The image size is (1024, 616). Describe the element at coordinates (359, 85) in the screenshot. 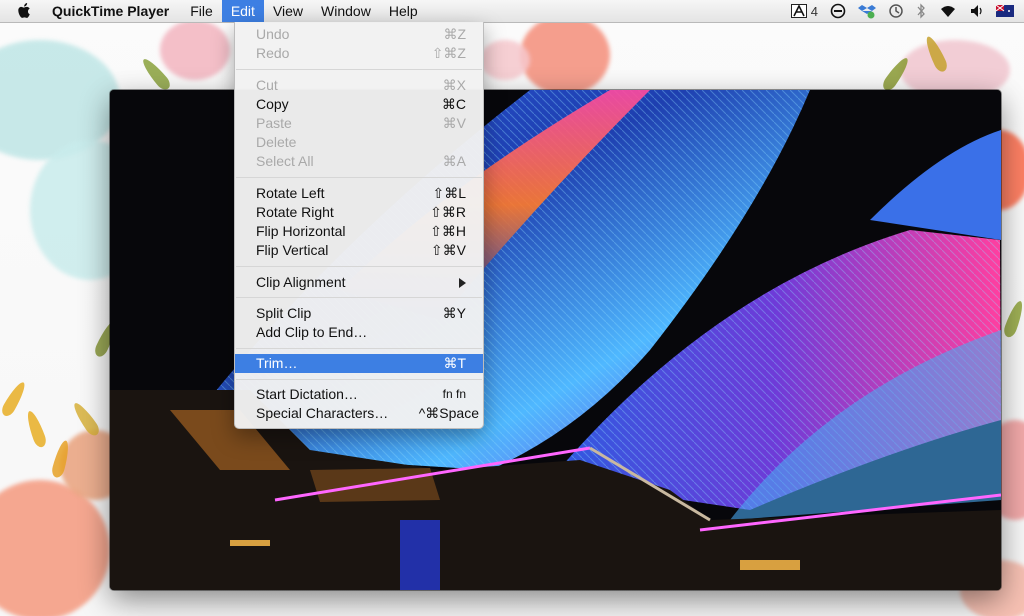

I see `menu-item-cut: Cut ⌘X` at that location.